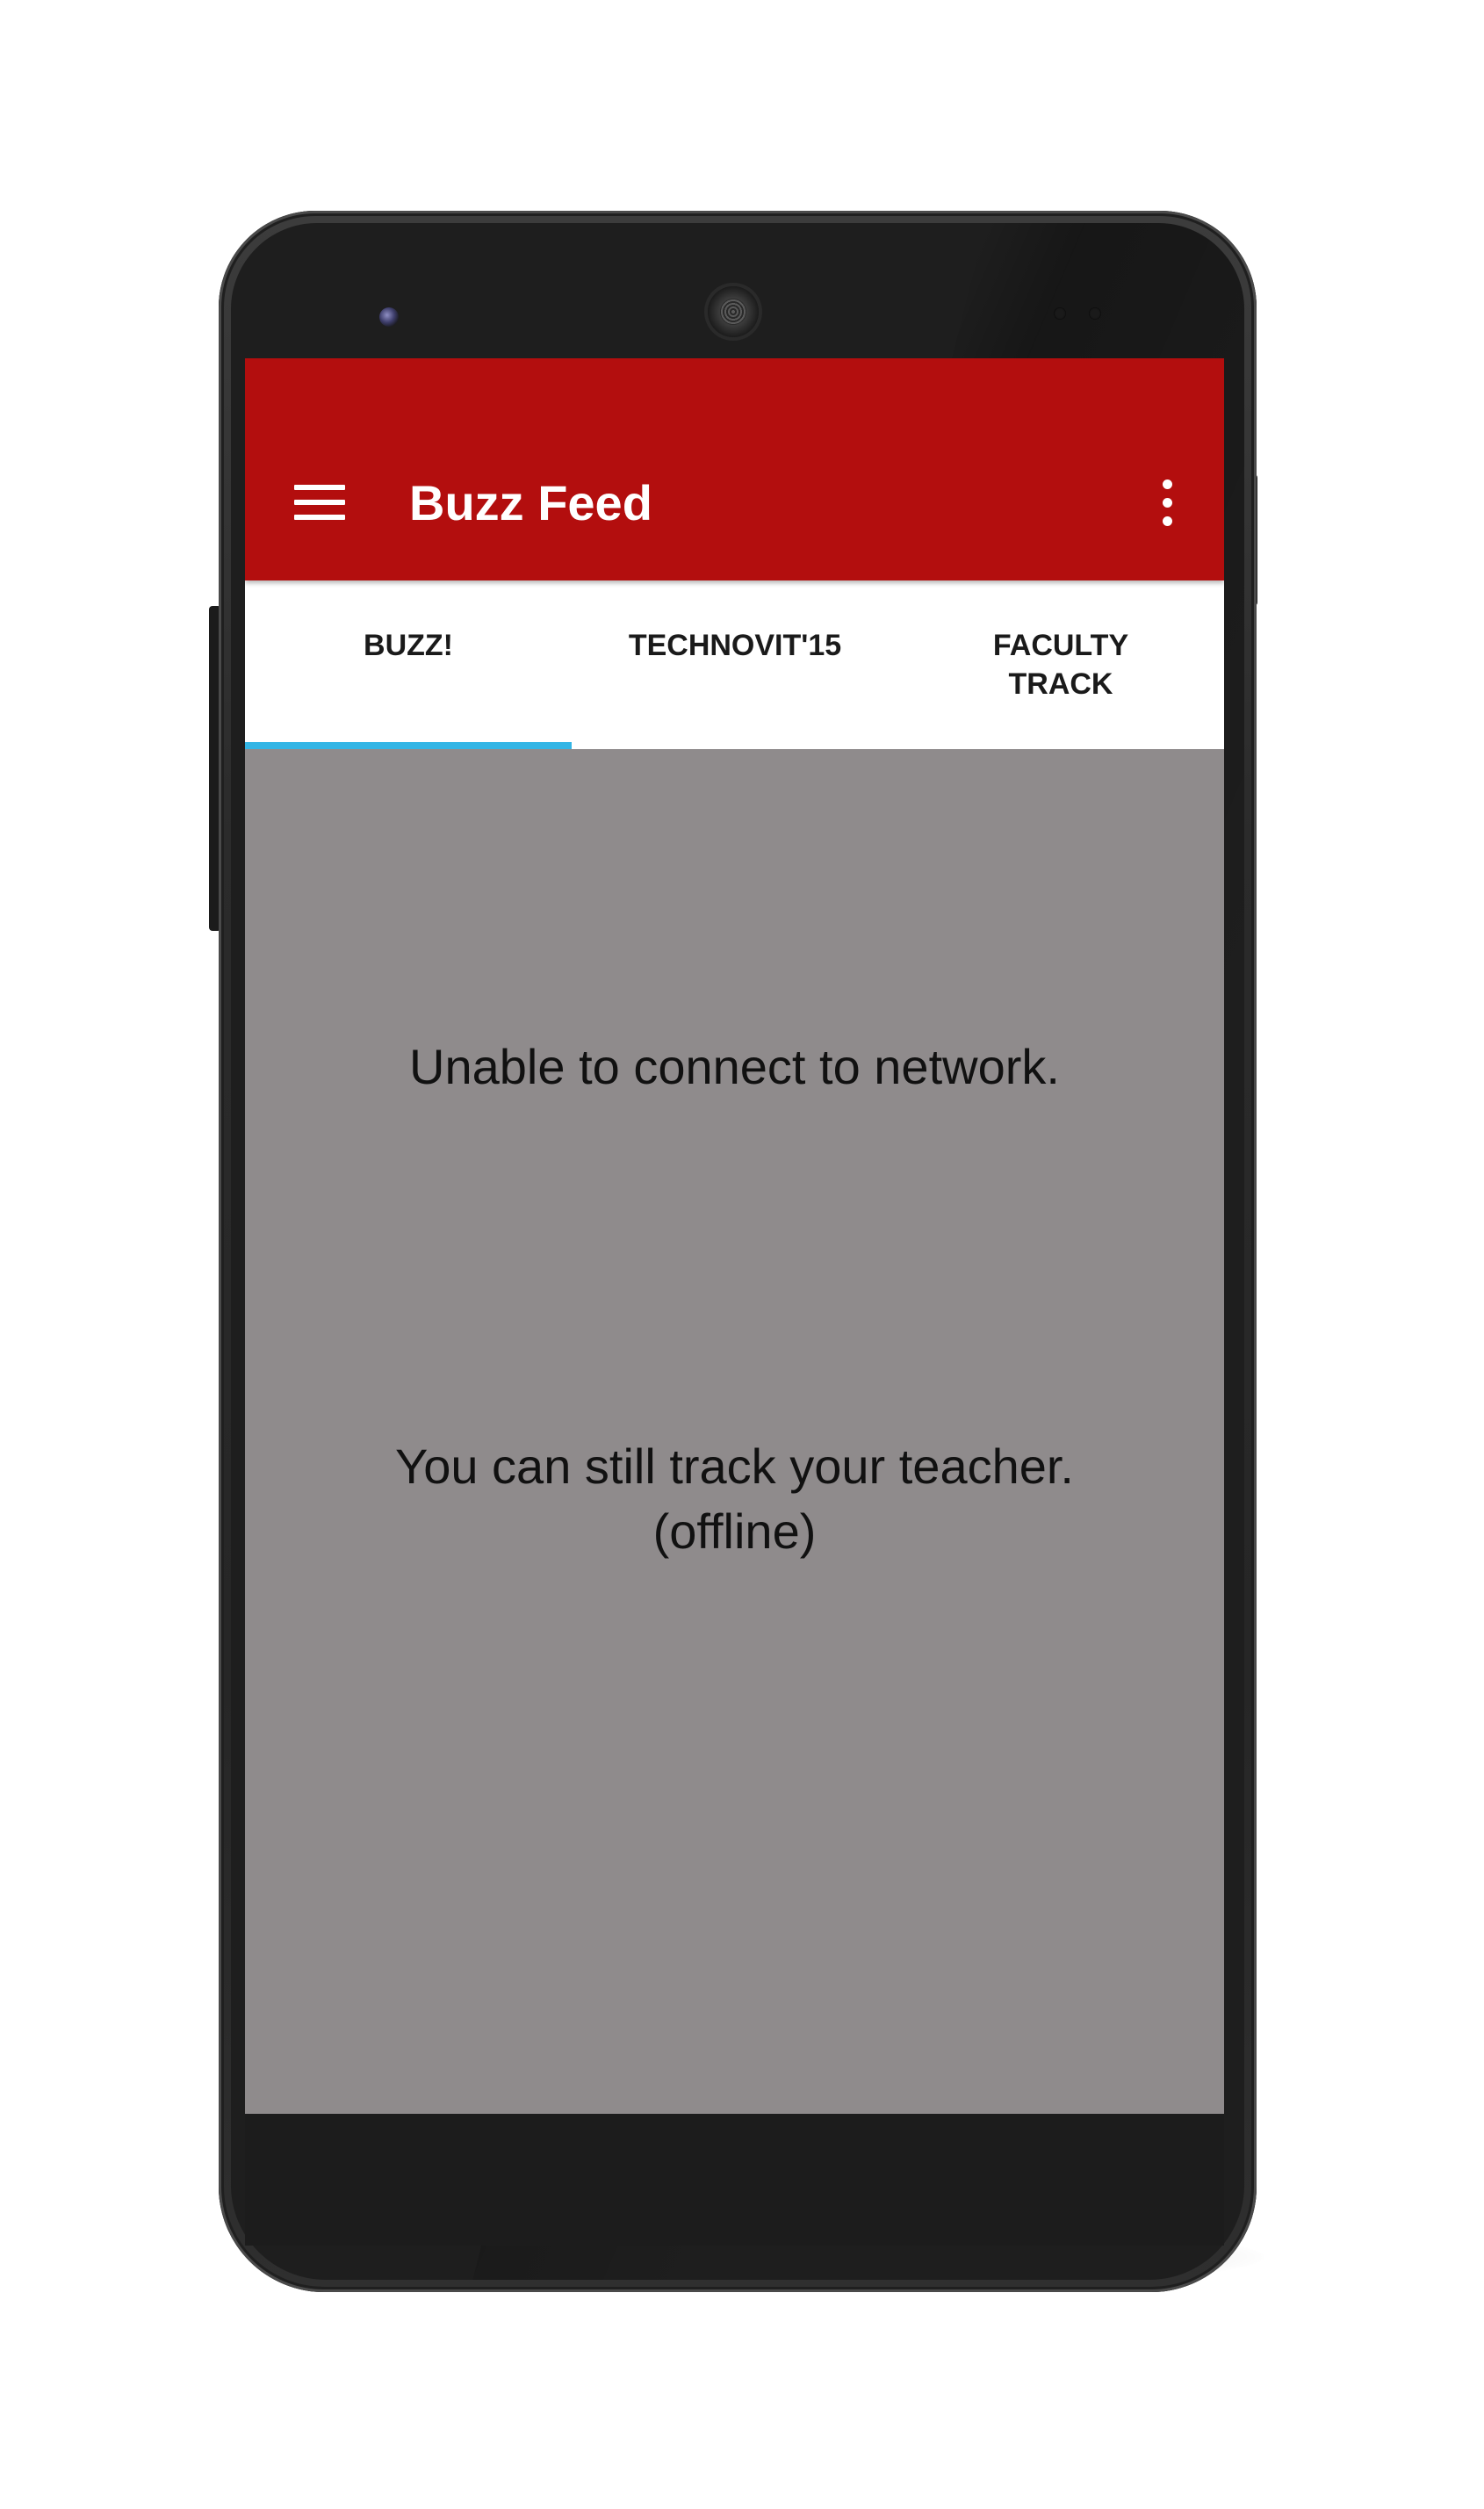 The image size is (1484, 2509). Describe the element at coordinates (1095, 313) in the screenshot. I see `light-sensor` at that location.